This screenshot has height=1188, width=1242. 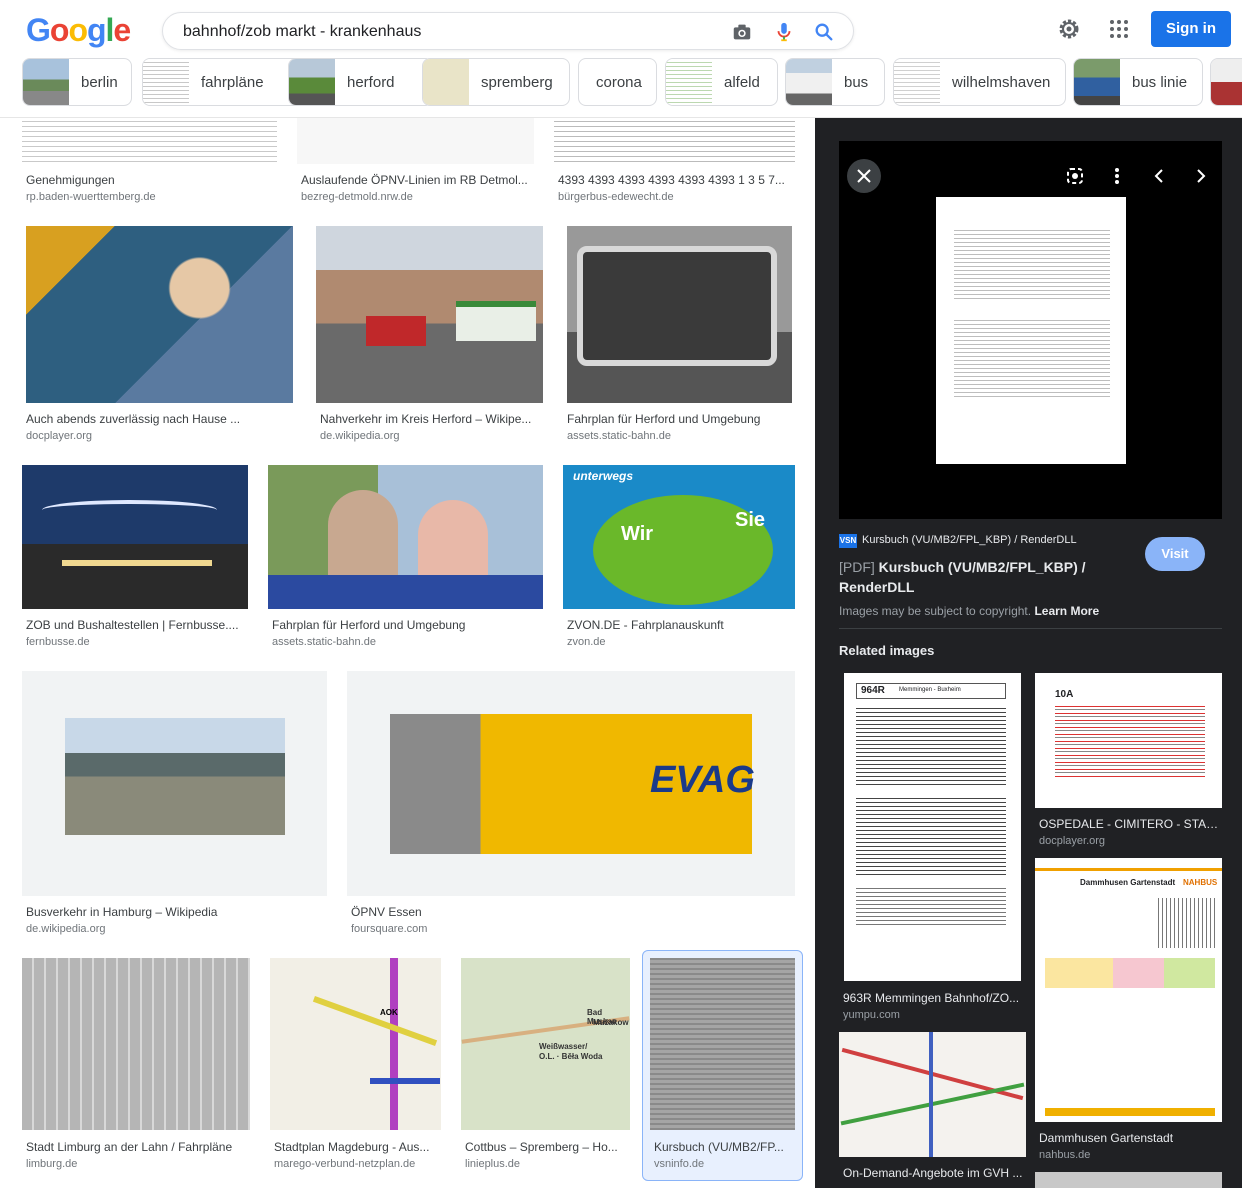 I want to click on site-name: Kursbuch (VU/MB2/FPL_KBP) / RenderDLL, so click(x=969, y=540).